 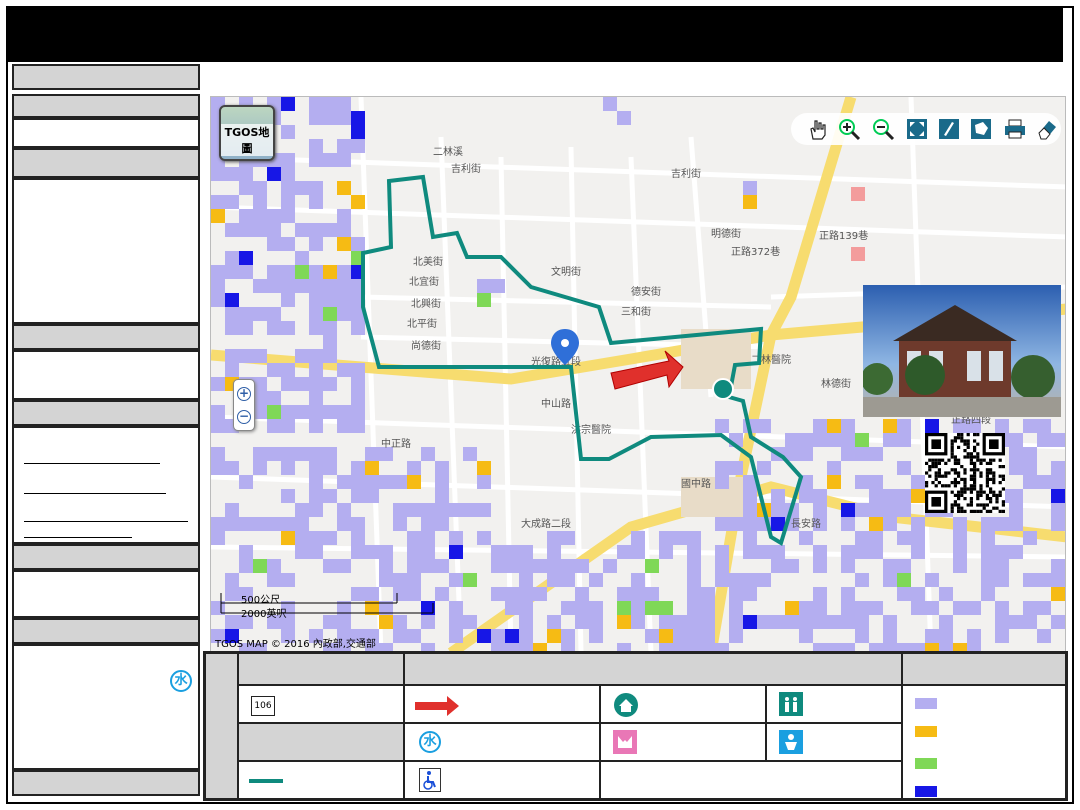 What do you see at coordinates (437, 706) in the screenshot?
I see `direction-arrow-icon` at bounding box center [437, 706].